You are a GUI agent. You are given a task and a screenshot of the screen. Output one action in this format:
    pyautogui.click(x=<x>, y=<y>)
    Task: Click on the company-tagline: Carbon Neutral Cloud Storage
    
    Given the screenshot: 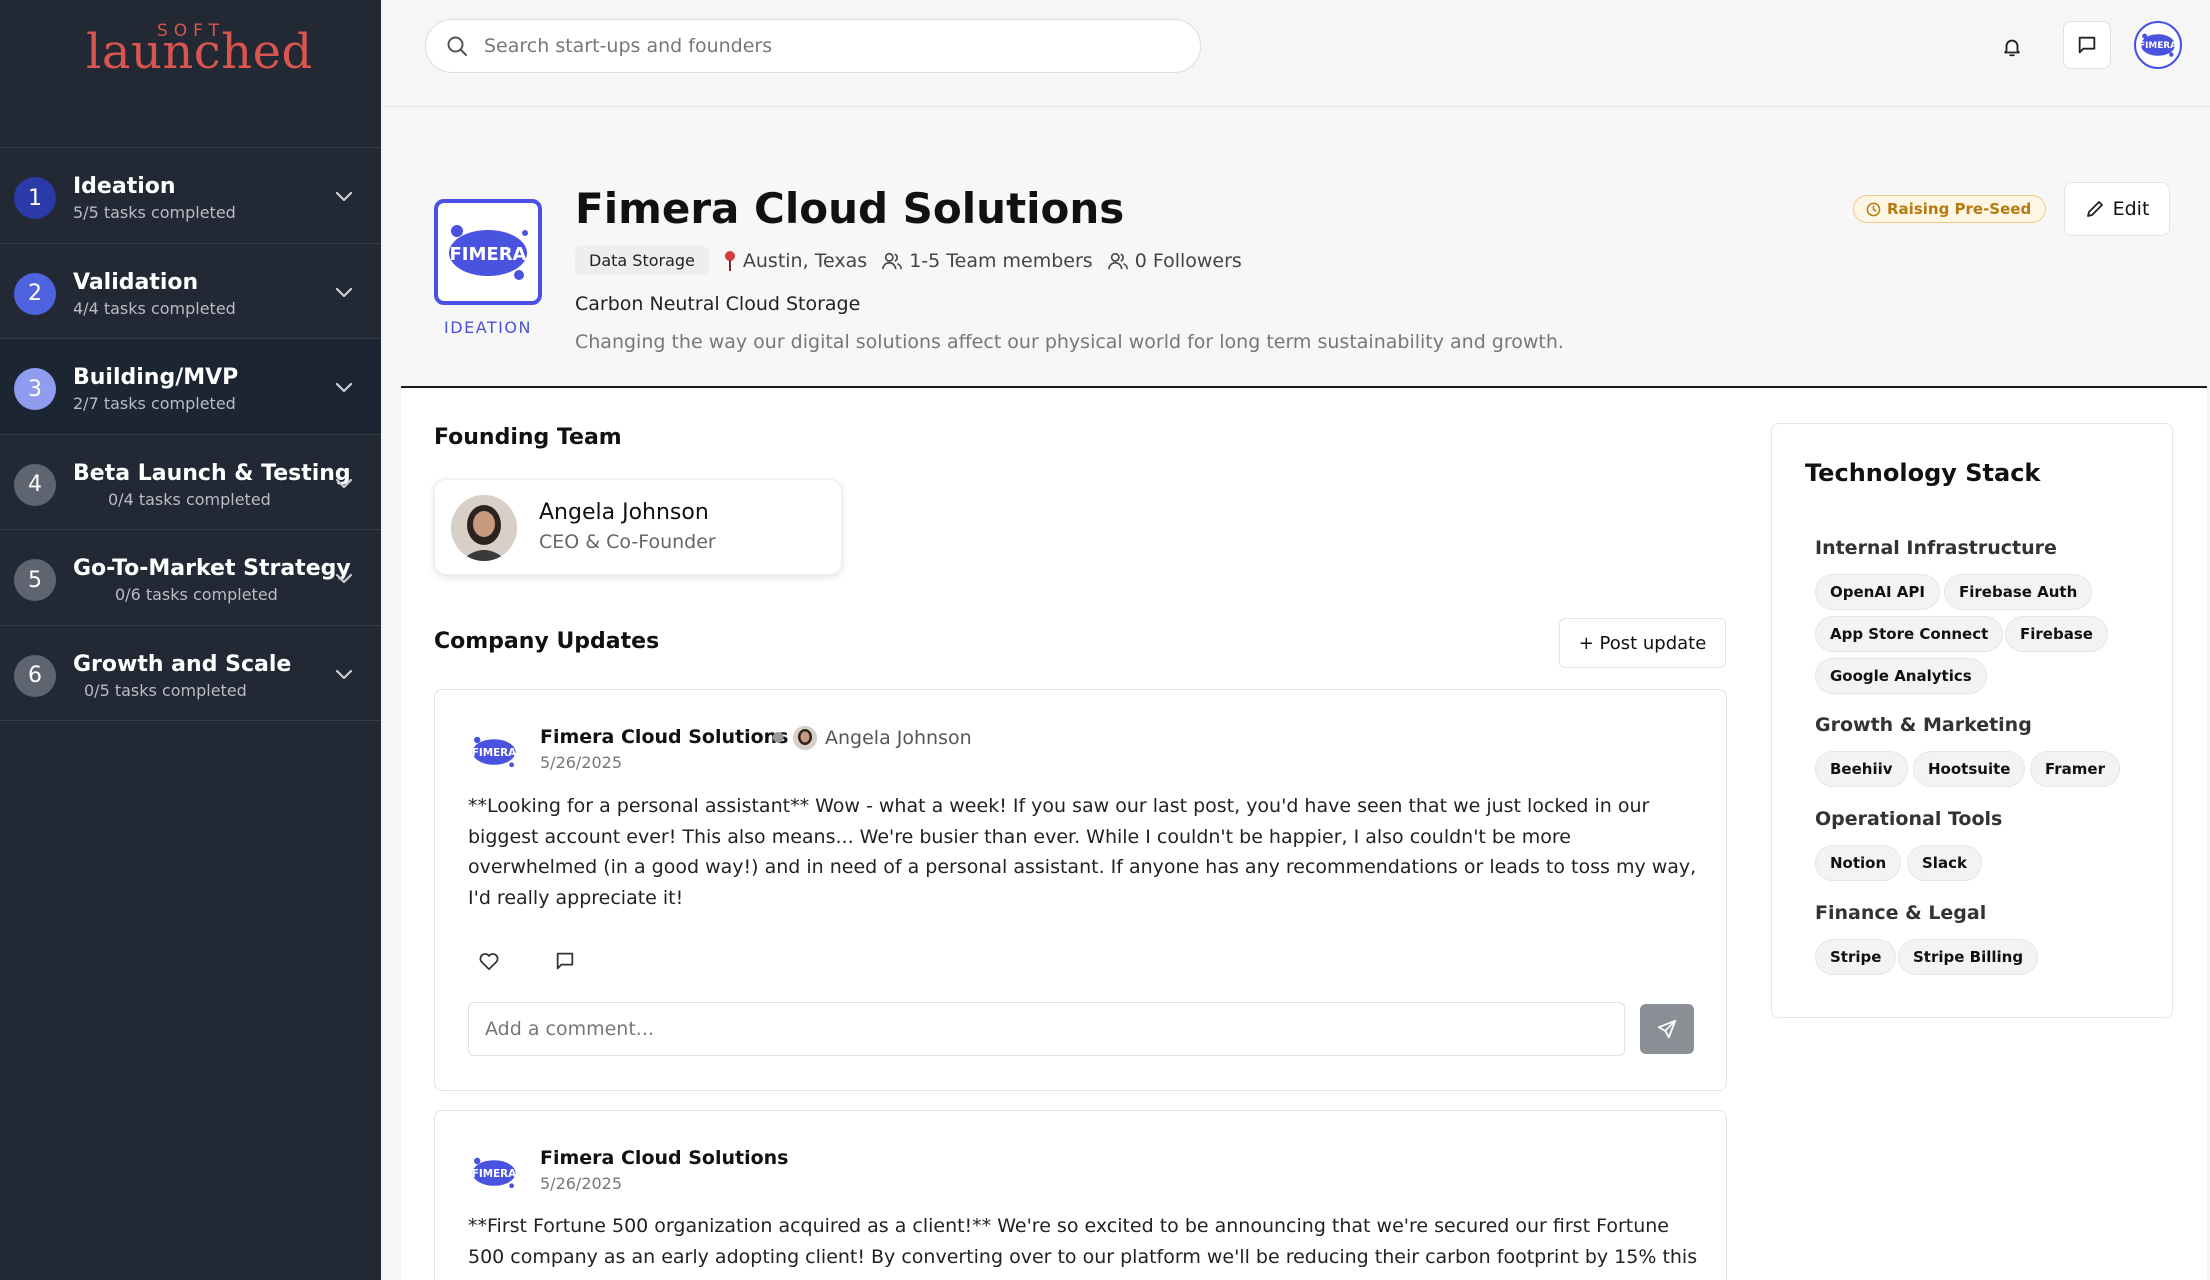 What is the action you would take?
    pyautogui.click(x=718, y=304)
    